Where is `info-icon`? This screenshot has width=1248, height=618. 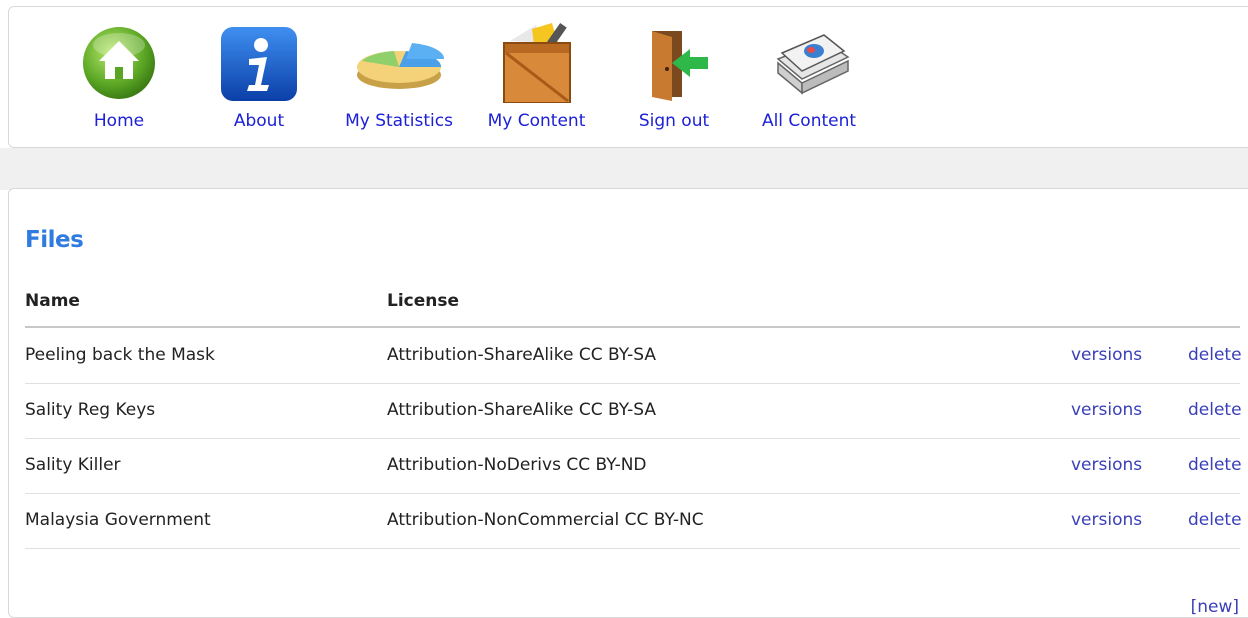
info-icon is located at coordinates (259, 63).